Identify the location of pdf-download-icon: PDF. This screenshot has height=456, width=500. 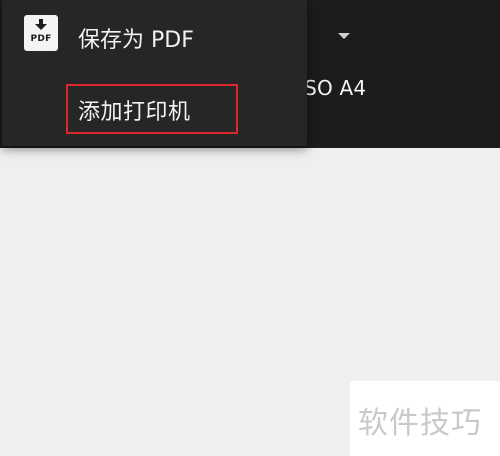
(41, 33).